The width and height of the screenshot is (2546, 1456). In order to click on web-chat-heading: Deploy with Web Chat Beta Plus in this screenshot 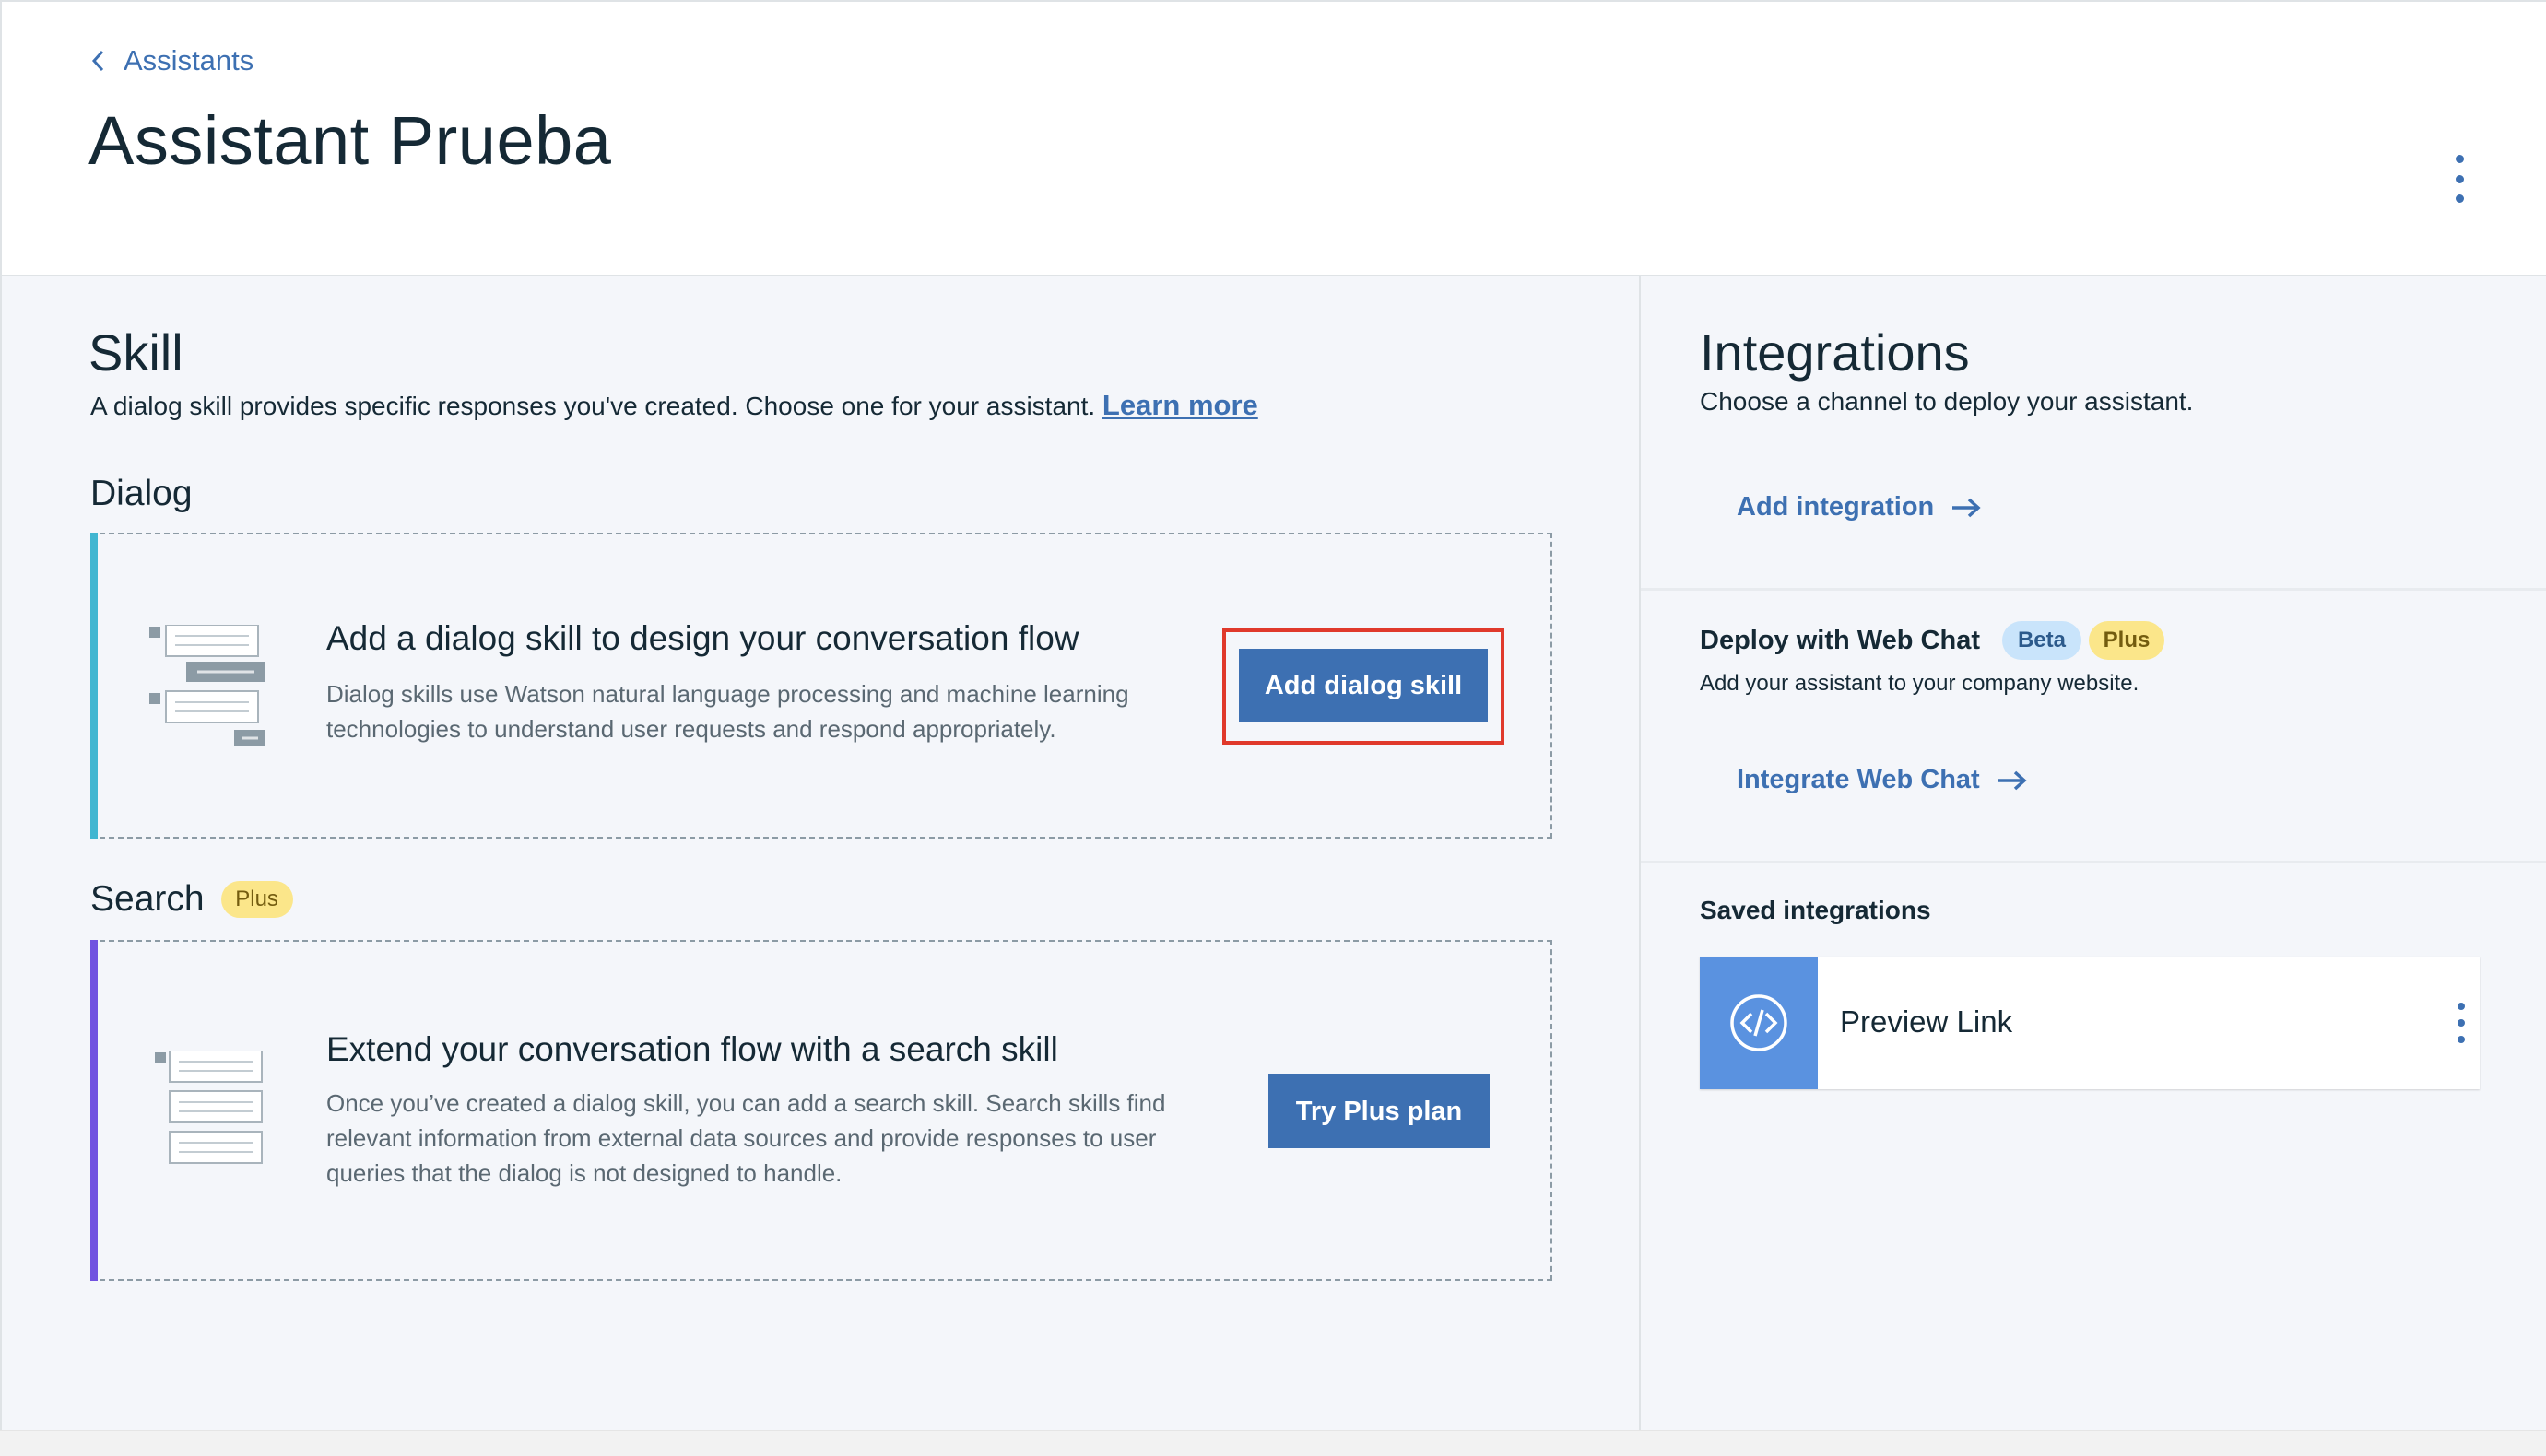, I will do `click(1932, 640)`.